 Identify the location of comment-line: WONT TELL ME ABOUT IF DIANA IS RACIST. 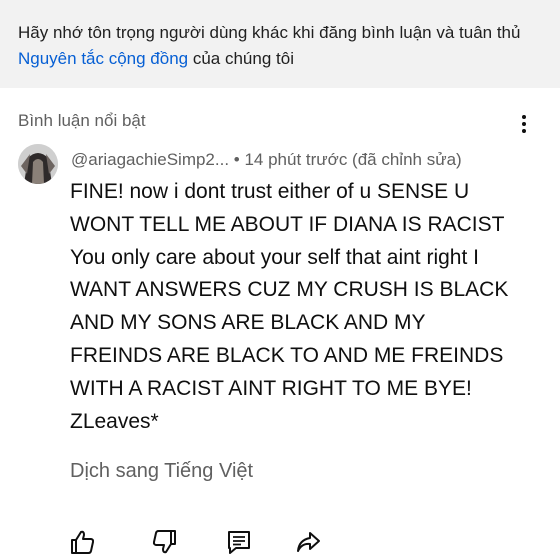
(287, 224).